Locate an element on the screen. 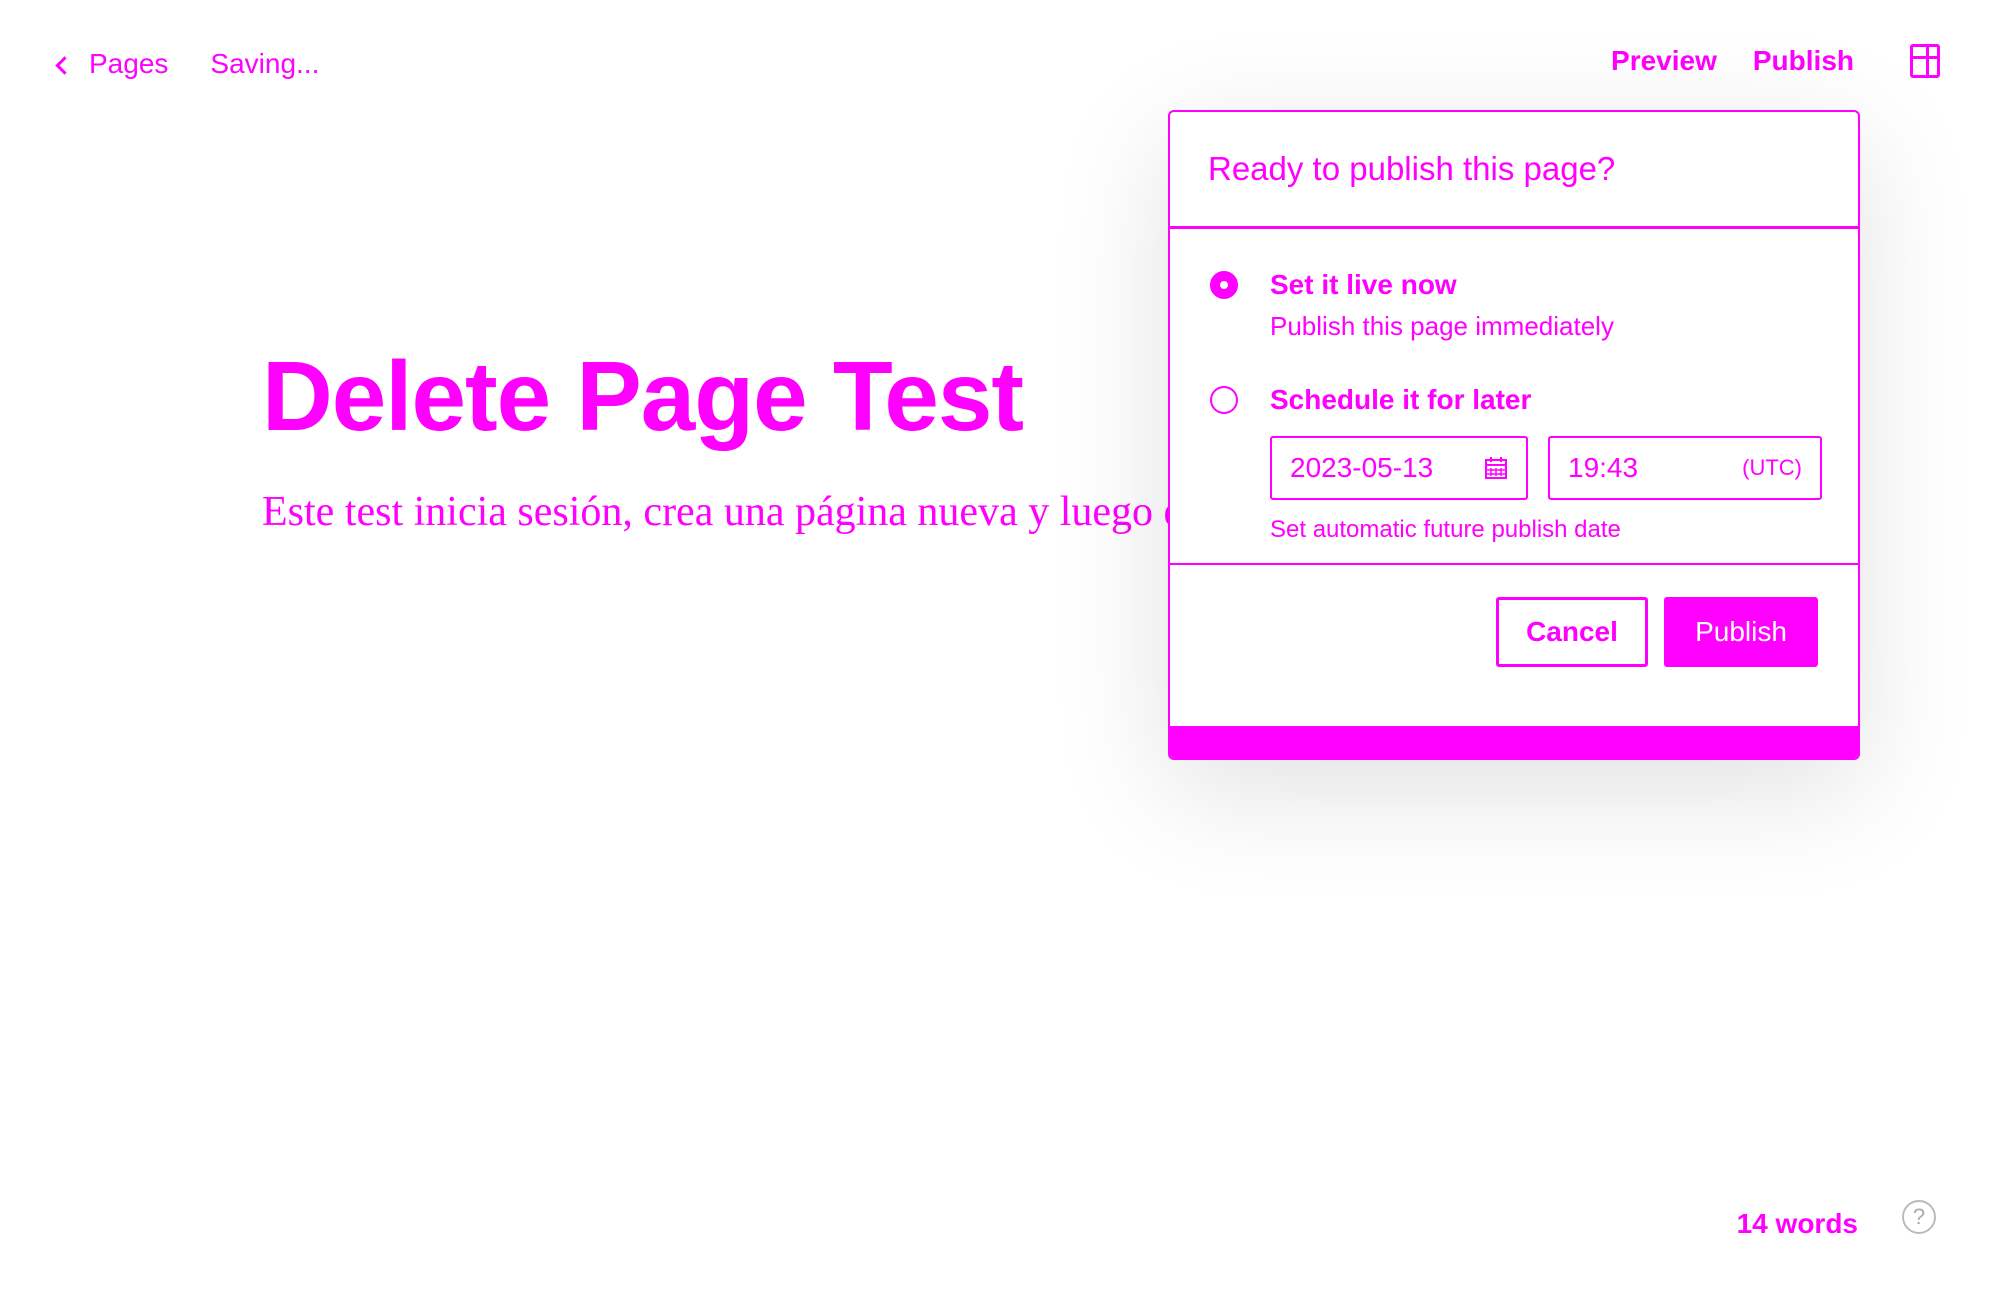 Image resolution: width=2000 pixels, height=1302 pixels. sidebar-icon is located at coordinates (1925, 61).